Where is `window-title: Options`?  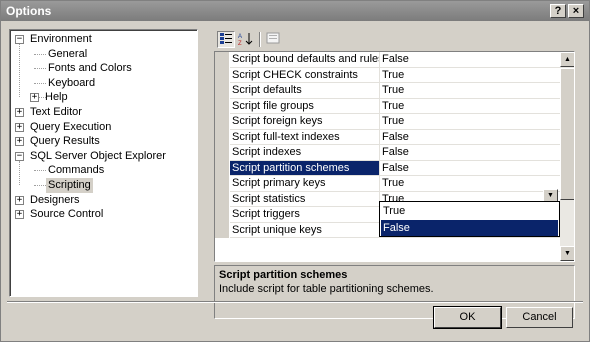 window-title: Options is located at coordinates (29, 11).